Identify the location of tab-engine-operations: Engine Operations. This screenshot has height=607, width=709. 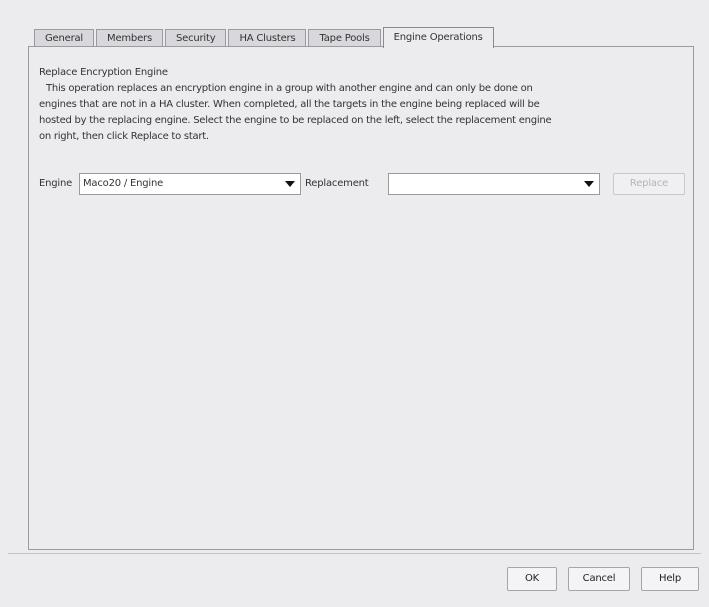
(438, 37).